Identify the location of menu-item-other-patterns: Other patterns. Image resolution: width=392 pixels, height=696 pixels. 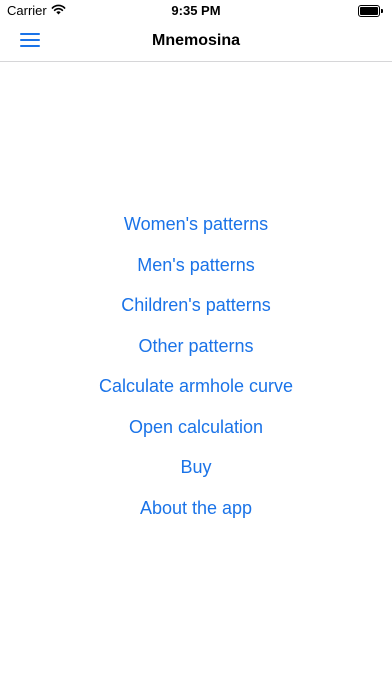
(196, 346).